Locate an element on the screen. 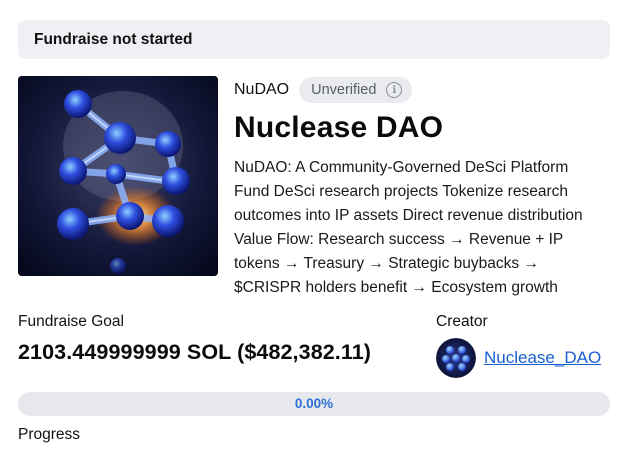 The width and height of the screenshot is (635, 472). project-meta-row: NuDAO Unverified i is located at coordinates (426, 90).